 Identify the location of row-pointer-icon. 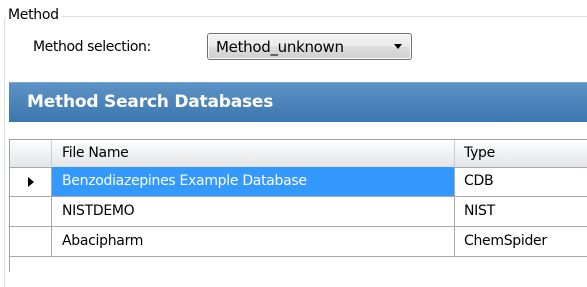
(31, 182).